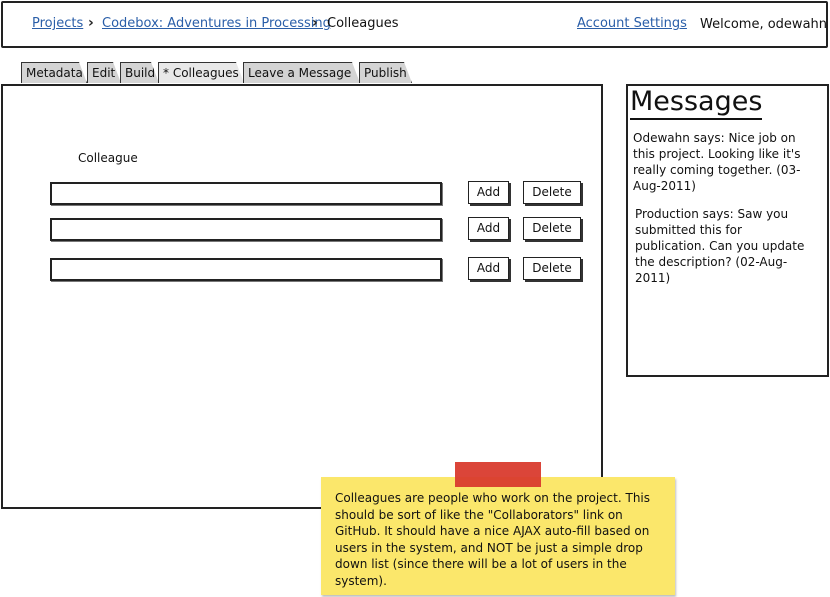 This screenshot has height=597, width=830. I want to click on tab-publish: Publish, so click(385, 72).